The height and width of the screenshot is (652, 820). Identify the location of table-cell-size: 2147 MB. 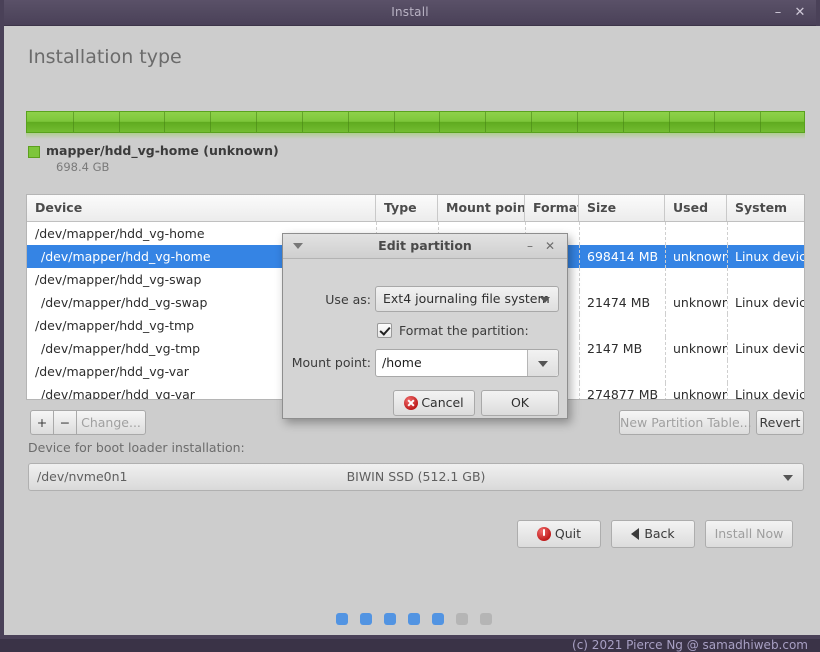
(615, 348).